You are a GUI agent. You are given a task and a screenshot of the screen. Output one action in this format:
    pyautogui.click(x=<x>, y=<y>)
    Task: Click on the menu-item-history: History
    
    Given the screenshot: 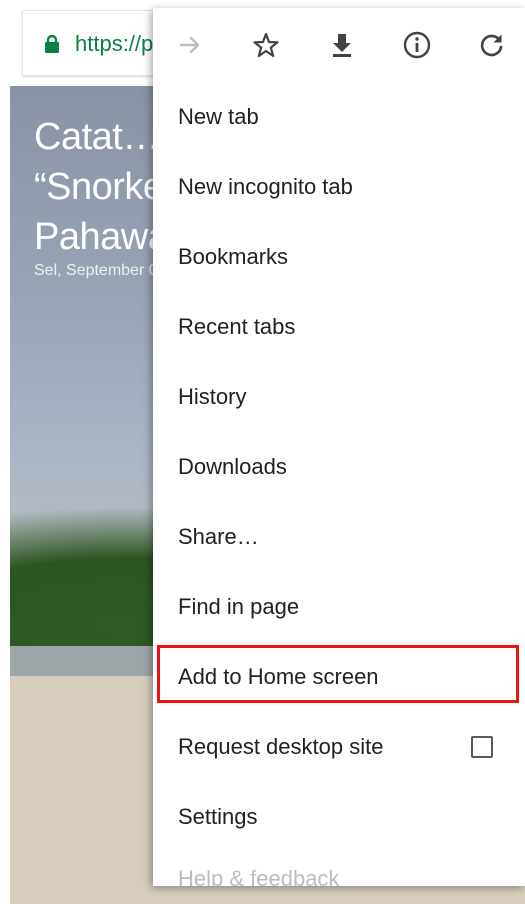 What is the action you would take?
    pyautogui.click(x=339, y=397)
    